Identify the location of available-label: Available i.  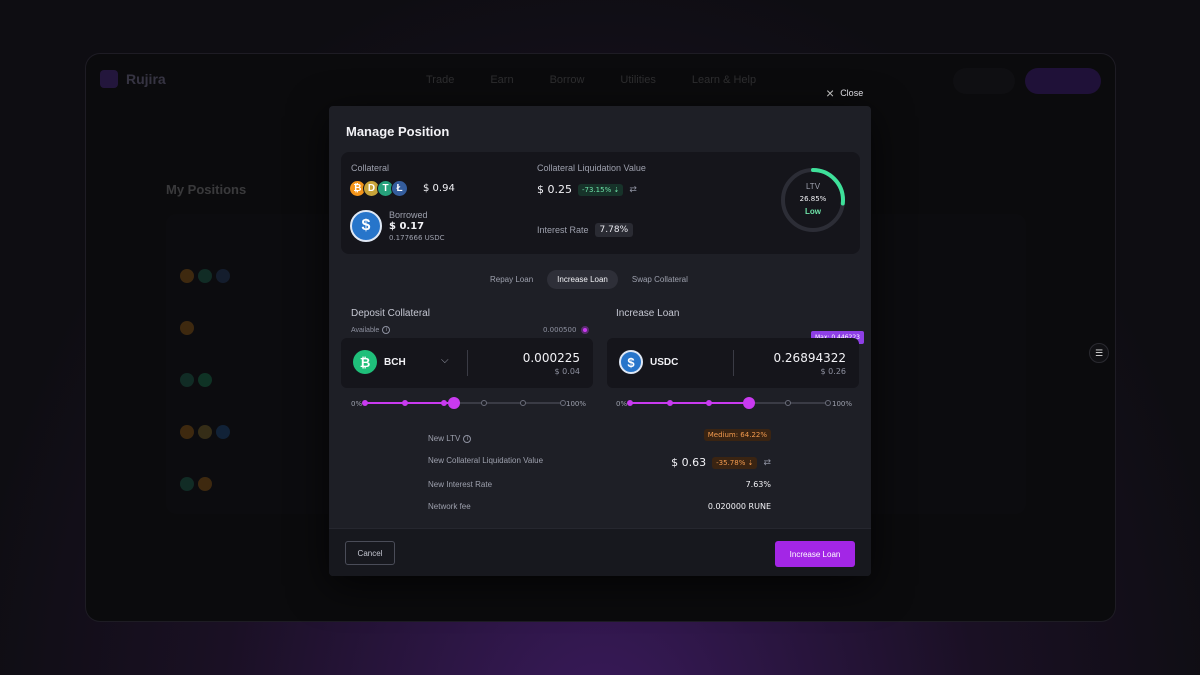
(371, 330).